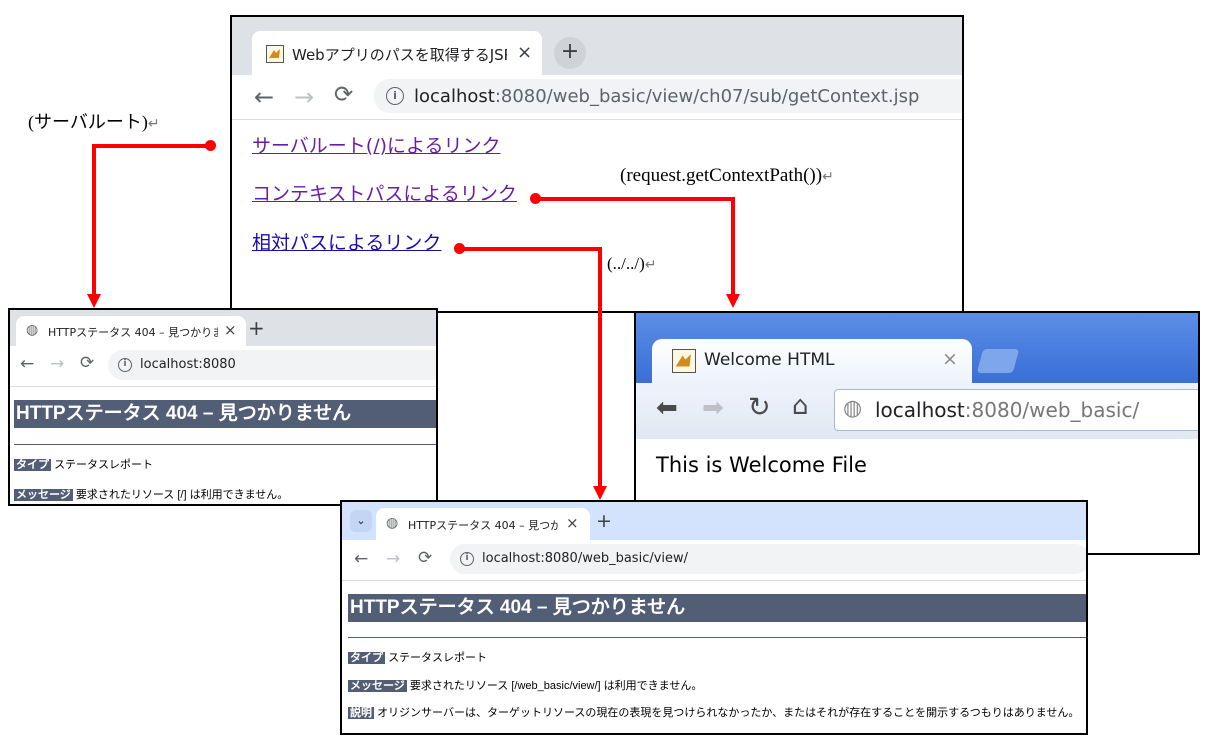  What do you see at coordinates (399, 55) in the screenshot?
I see `tab-title: Webアプリのパスを取得するJSP` at bounding box center [399, 55].